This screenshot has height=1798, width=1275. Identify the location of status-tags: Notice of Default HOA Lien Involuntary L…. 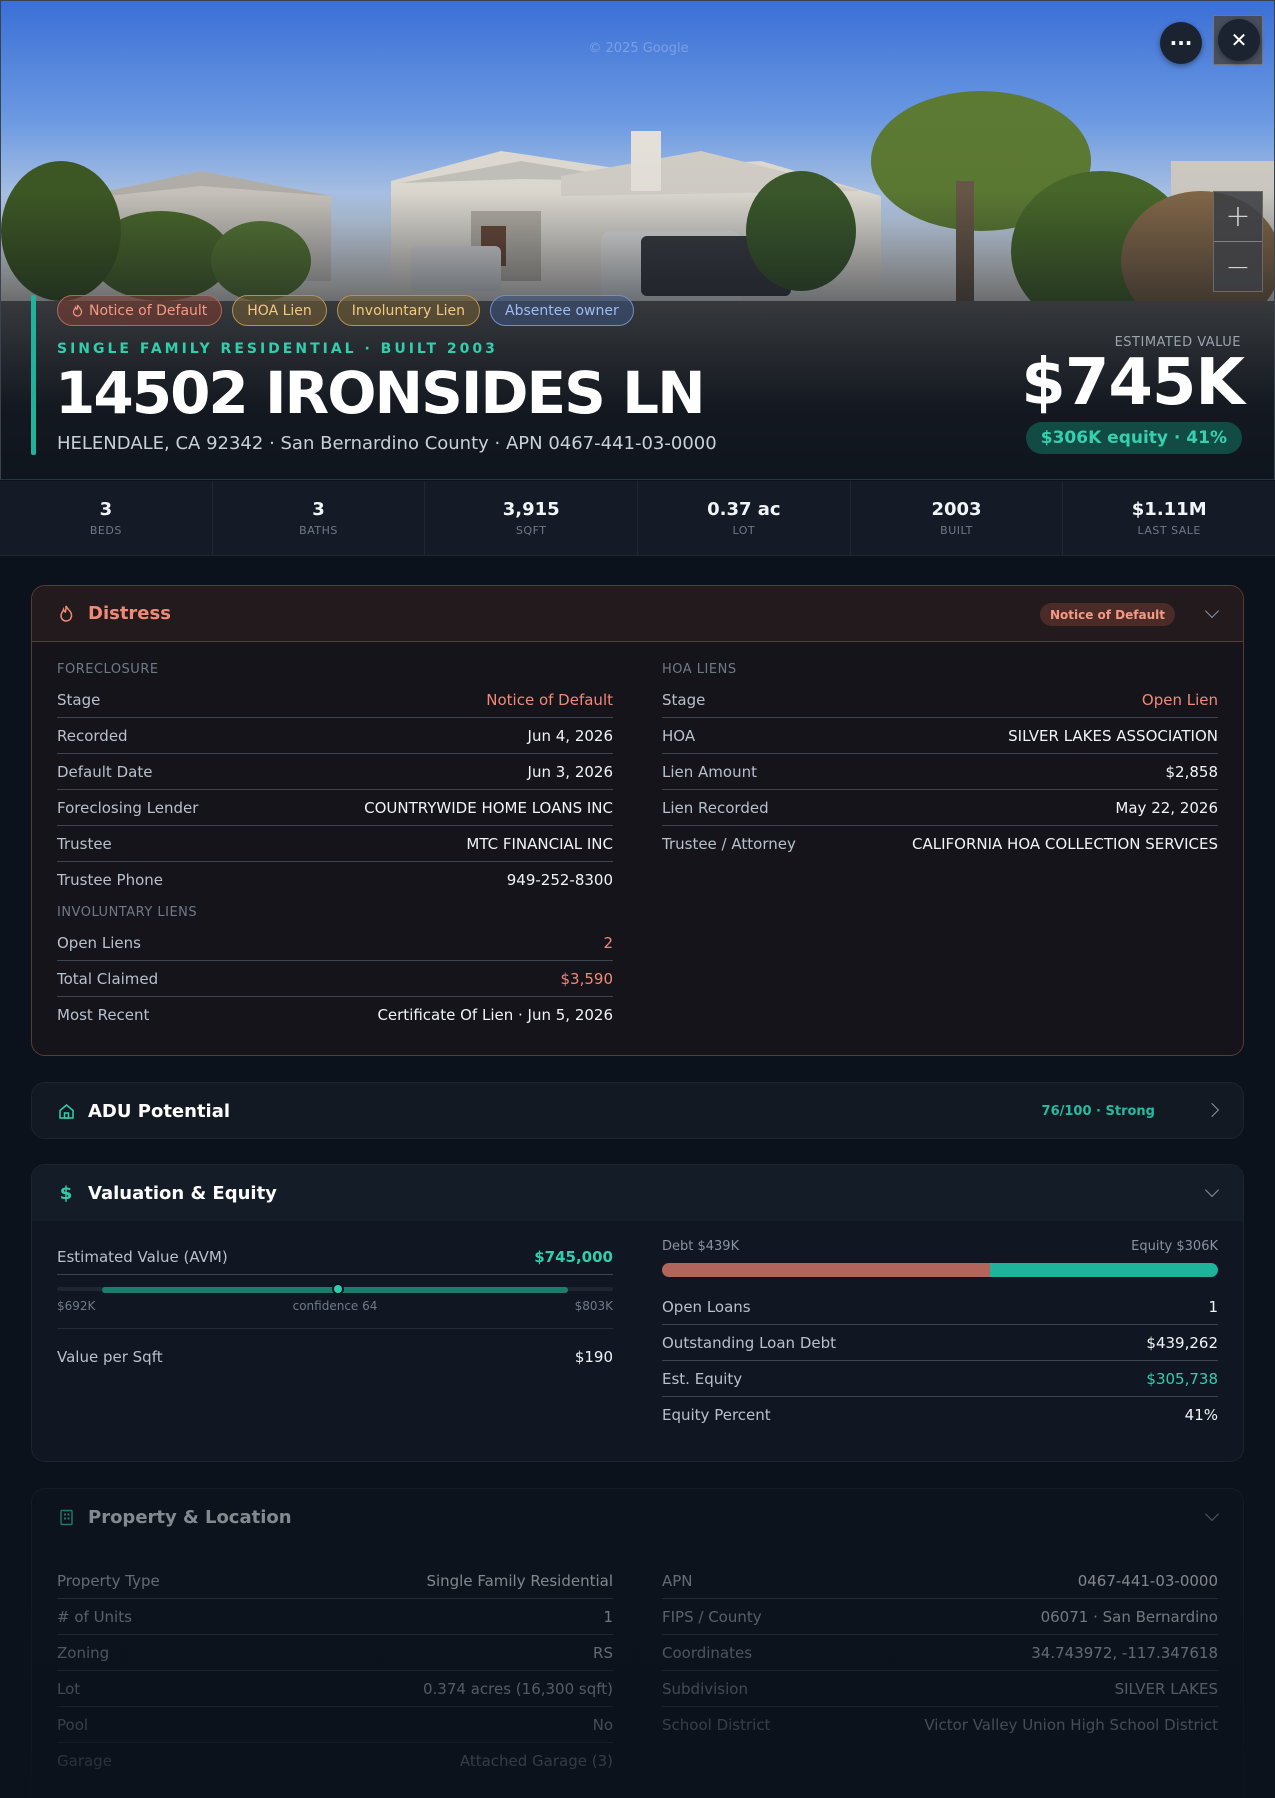
(345, 310).